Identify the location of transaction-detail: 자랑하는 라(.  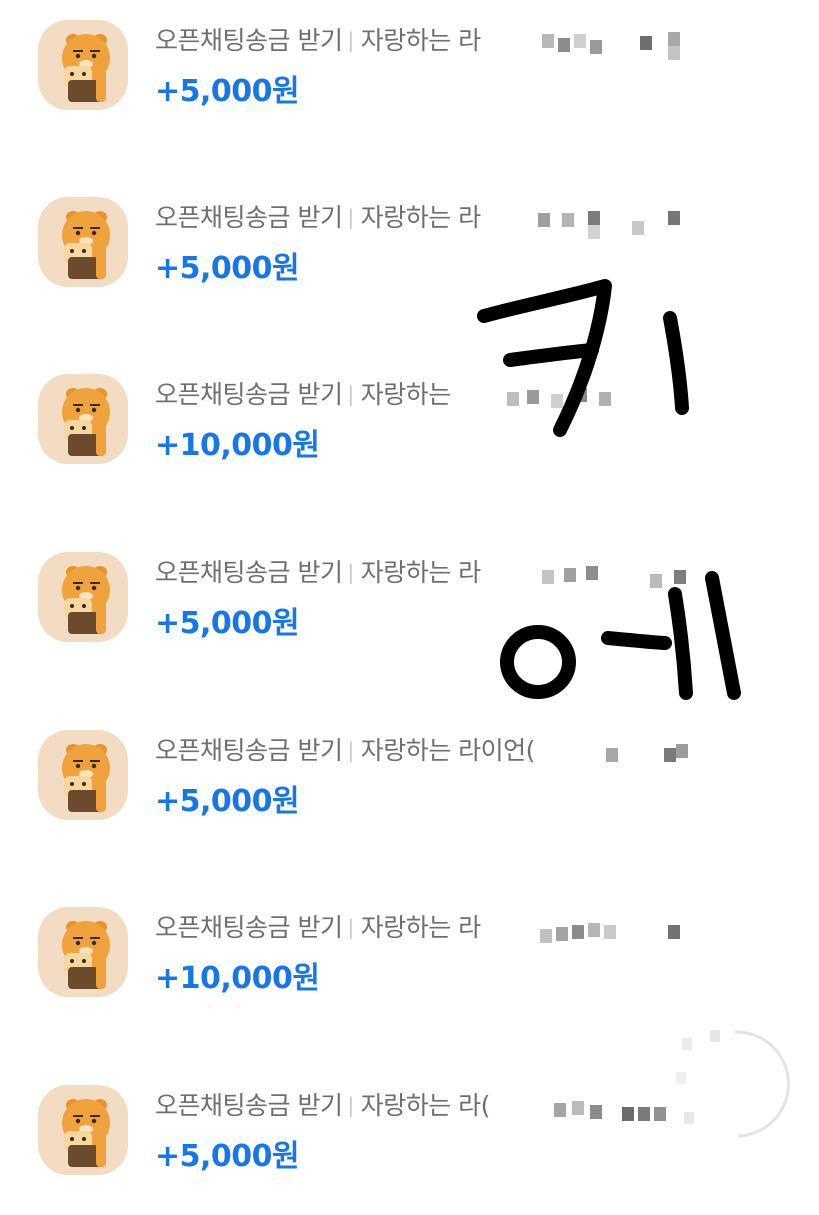
(425, 1105).